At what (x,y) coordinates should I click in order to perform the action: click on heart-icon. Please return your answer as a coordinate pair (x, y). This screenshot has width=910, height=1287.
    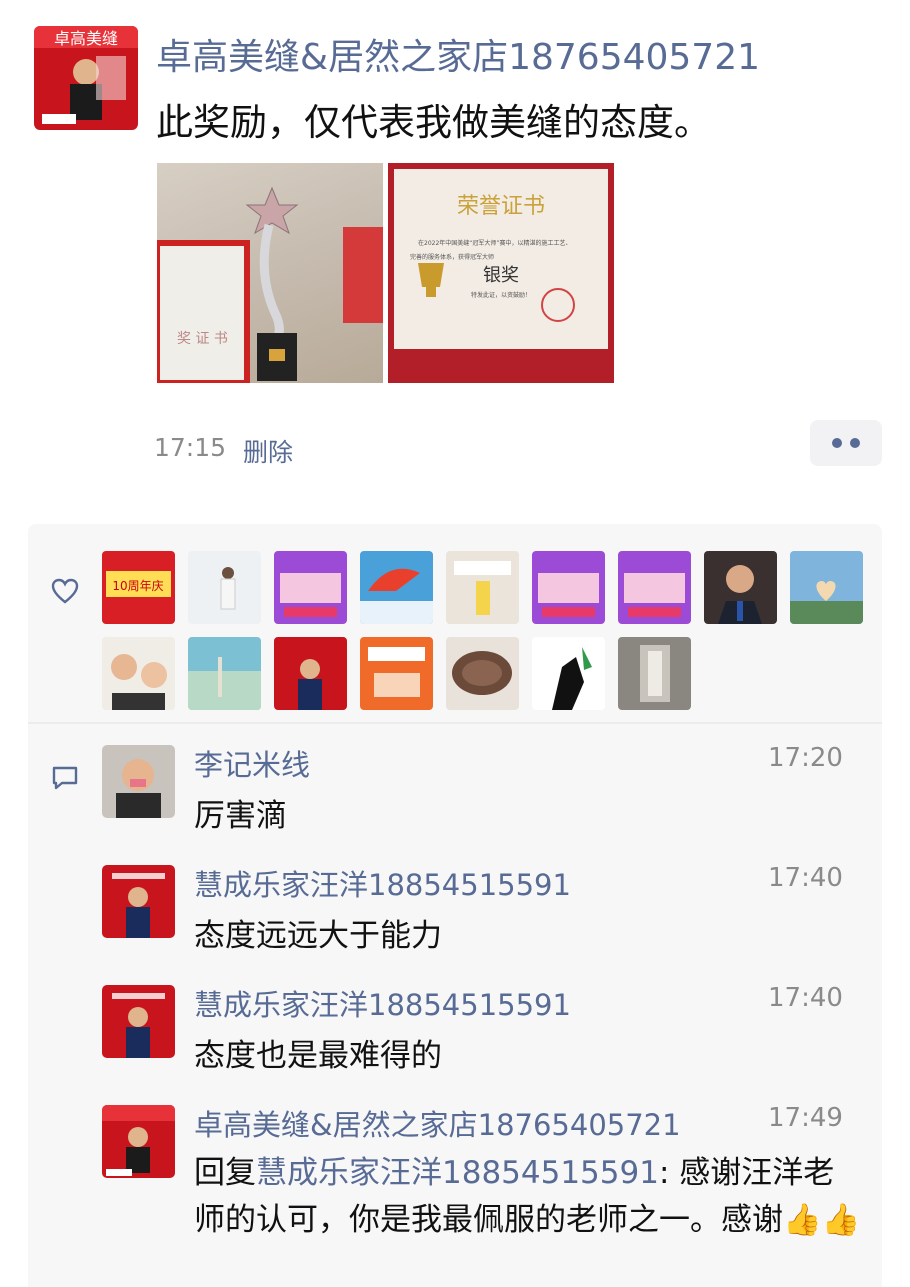
    Looking at the image, I should click on (65, 591).